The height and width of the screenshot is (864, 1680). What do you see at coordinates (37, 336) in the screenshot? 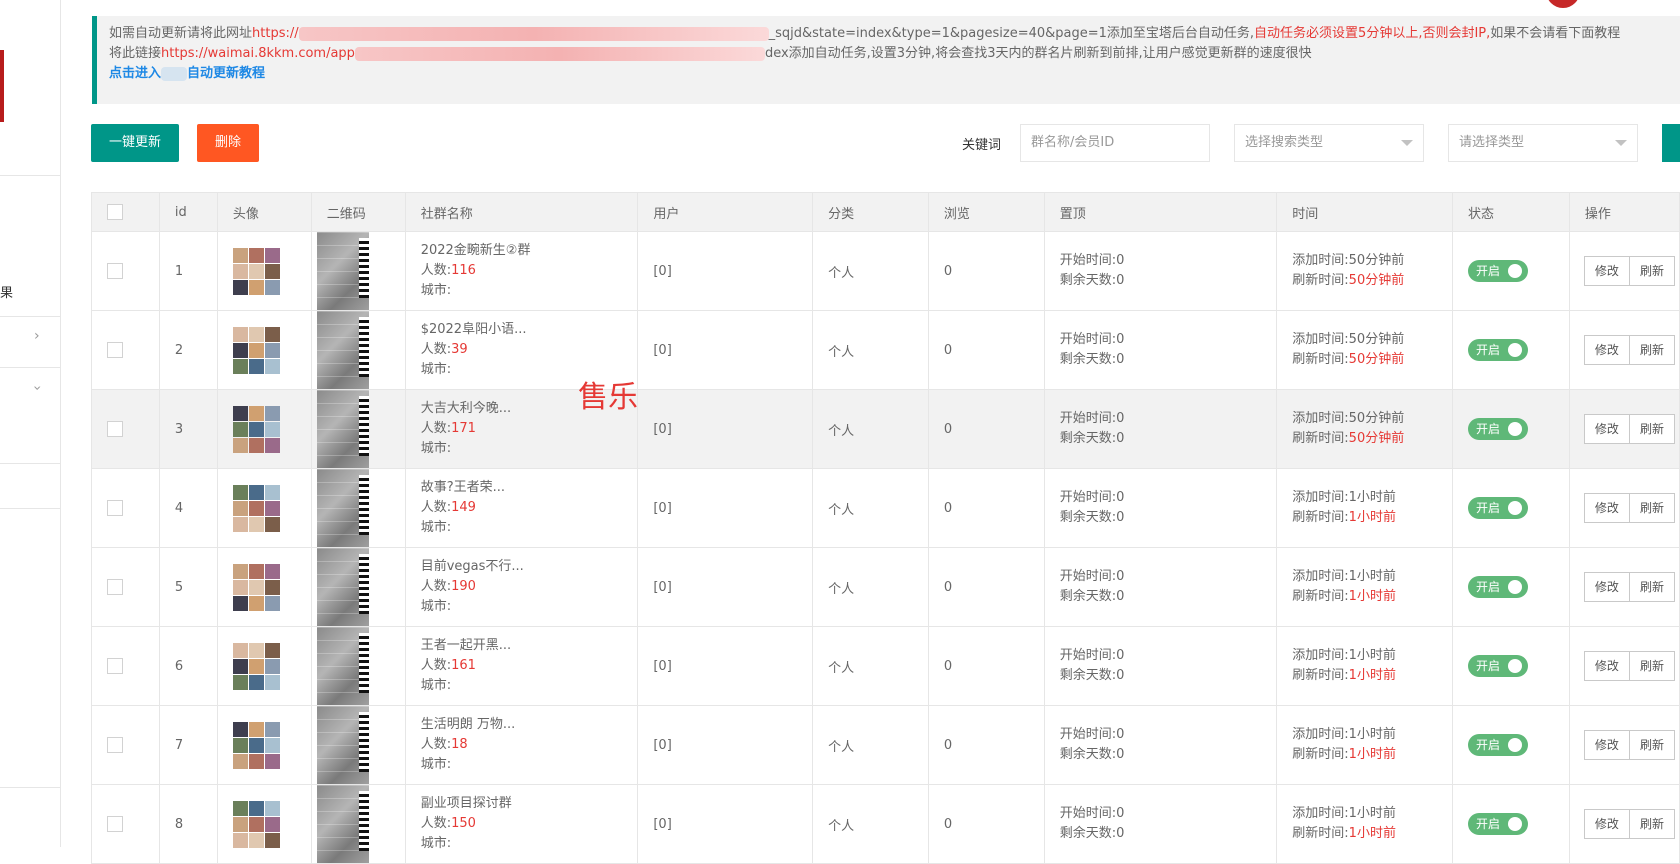
I see `chevron-right-icon: ›` at bounding box center [37, 336].